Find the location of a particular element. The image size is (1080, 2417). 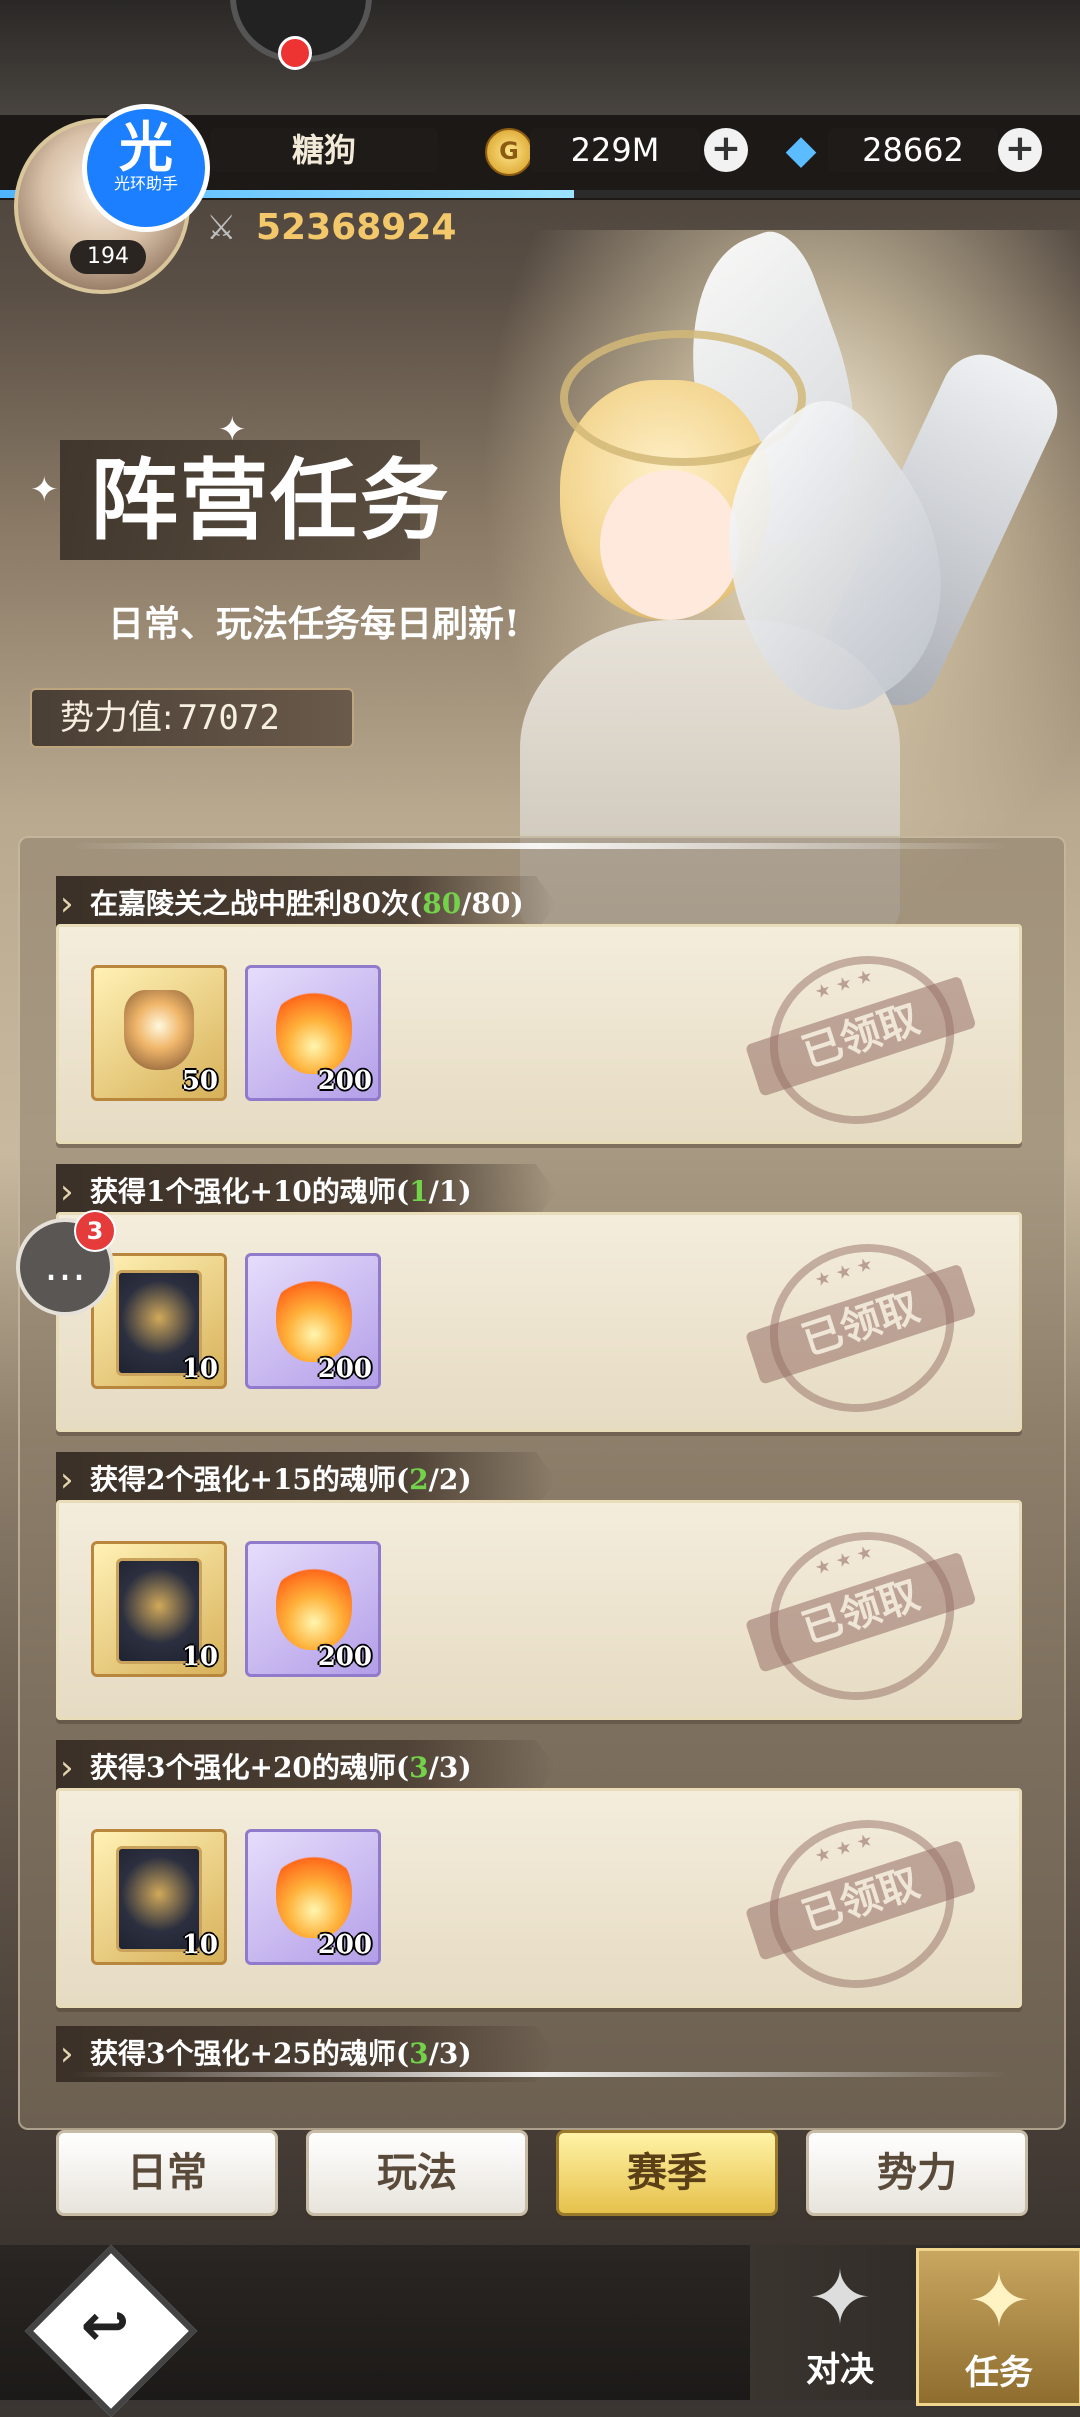

player-name: 糖狗 is located at coordinates (324, 150).